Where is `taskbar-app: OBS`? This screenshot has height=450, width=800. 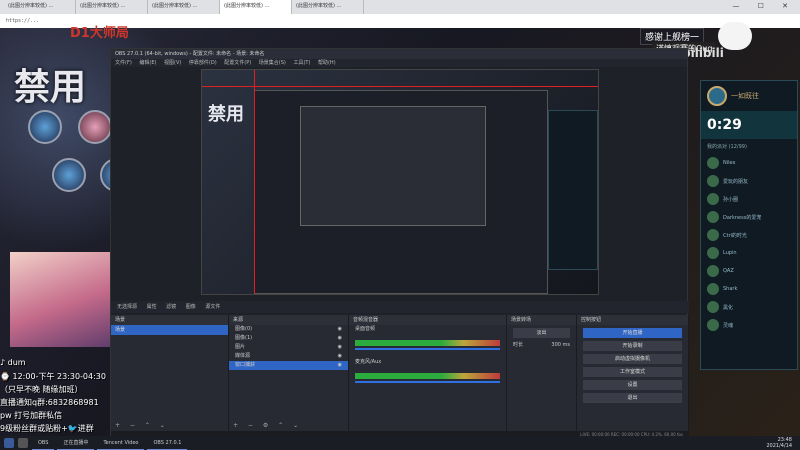
taskbar-app: OBS is located at coordinates (43, 443).